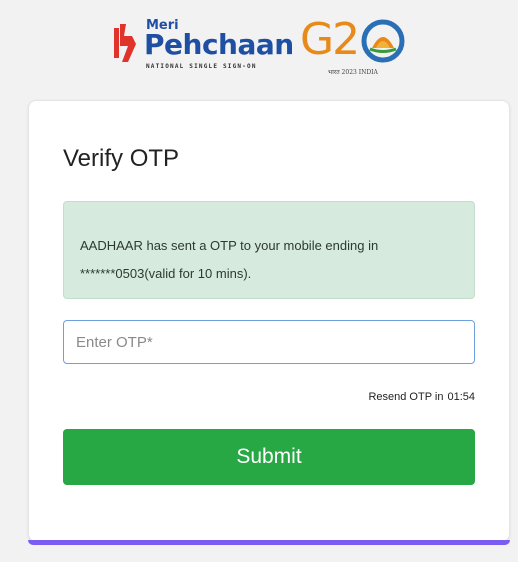  What do you see at coordinates (406, 397) in the screenshot?
I see `resend-otp-label: Resend OTP in` at bounding box center [406, 397].